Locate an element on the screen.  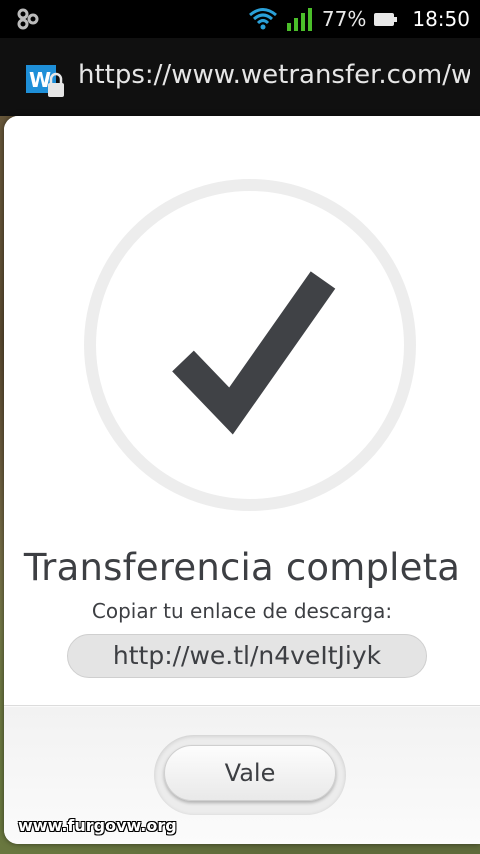
url-bar: W https://www.wetransfer.com/we is located at coordinates (240, 77).